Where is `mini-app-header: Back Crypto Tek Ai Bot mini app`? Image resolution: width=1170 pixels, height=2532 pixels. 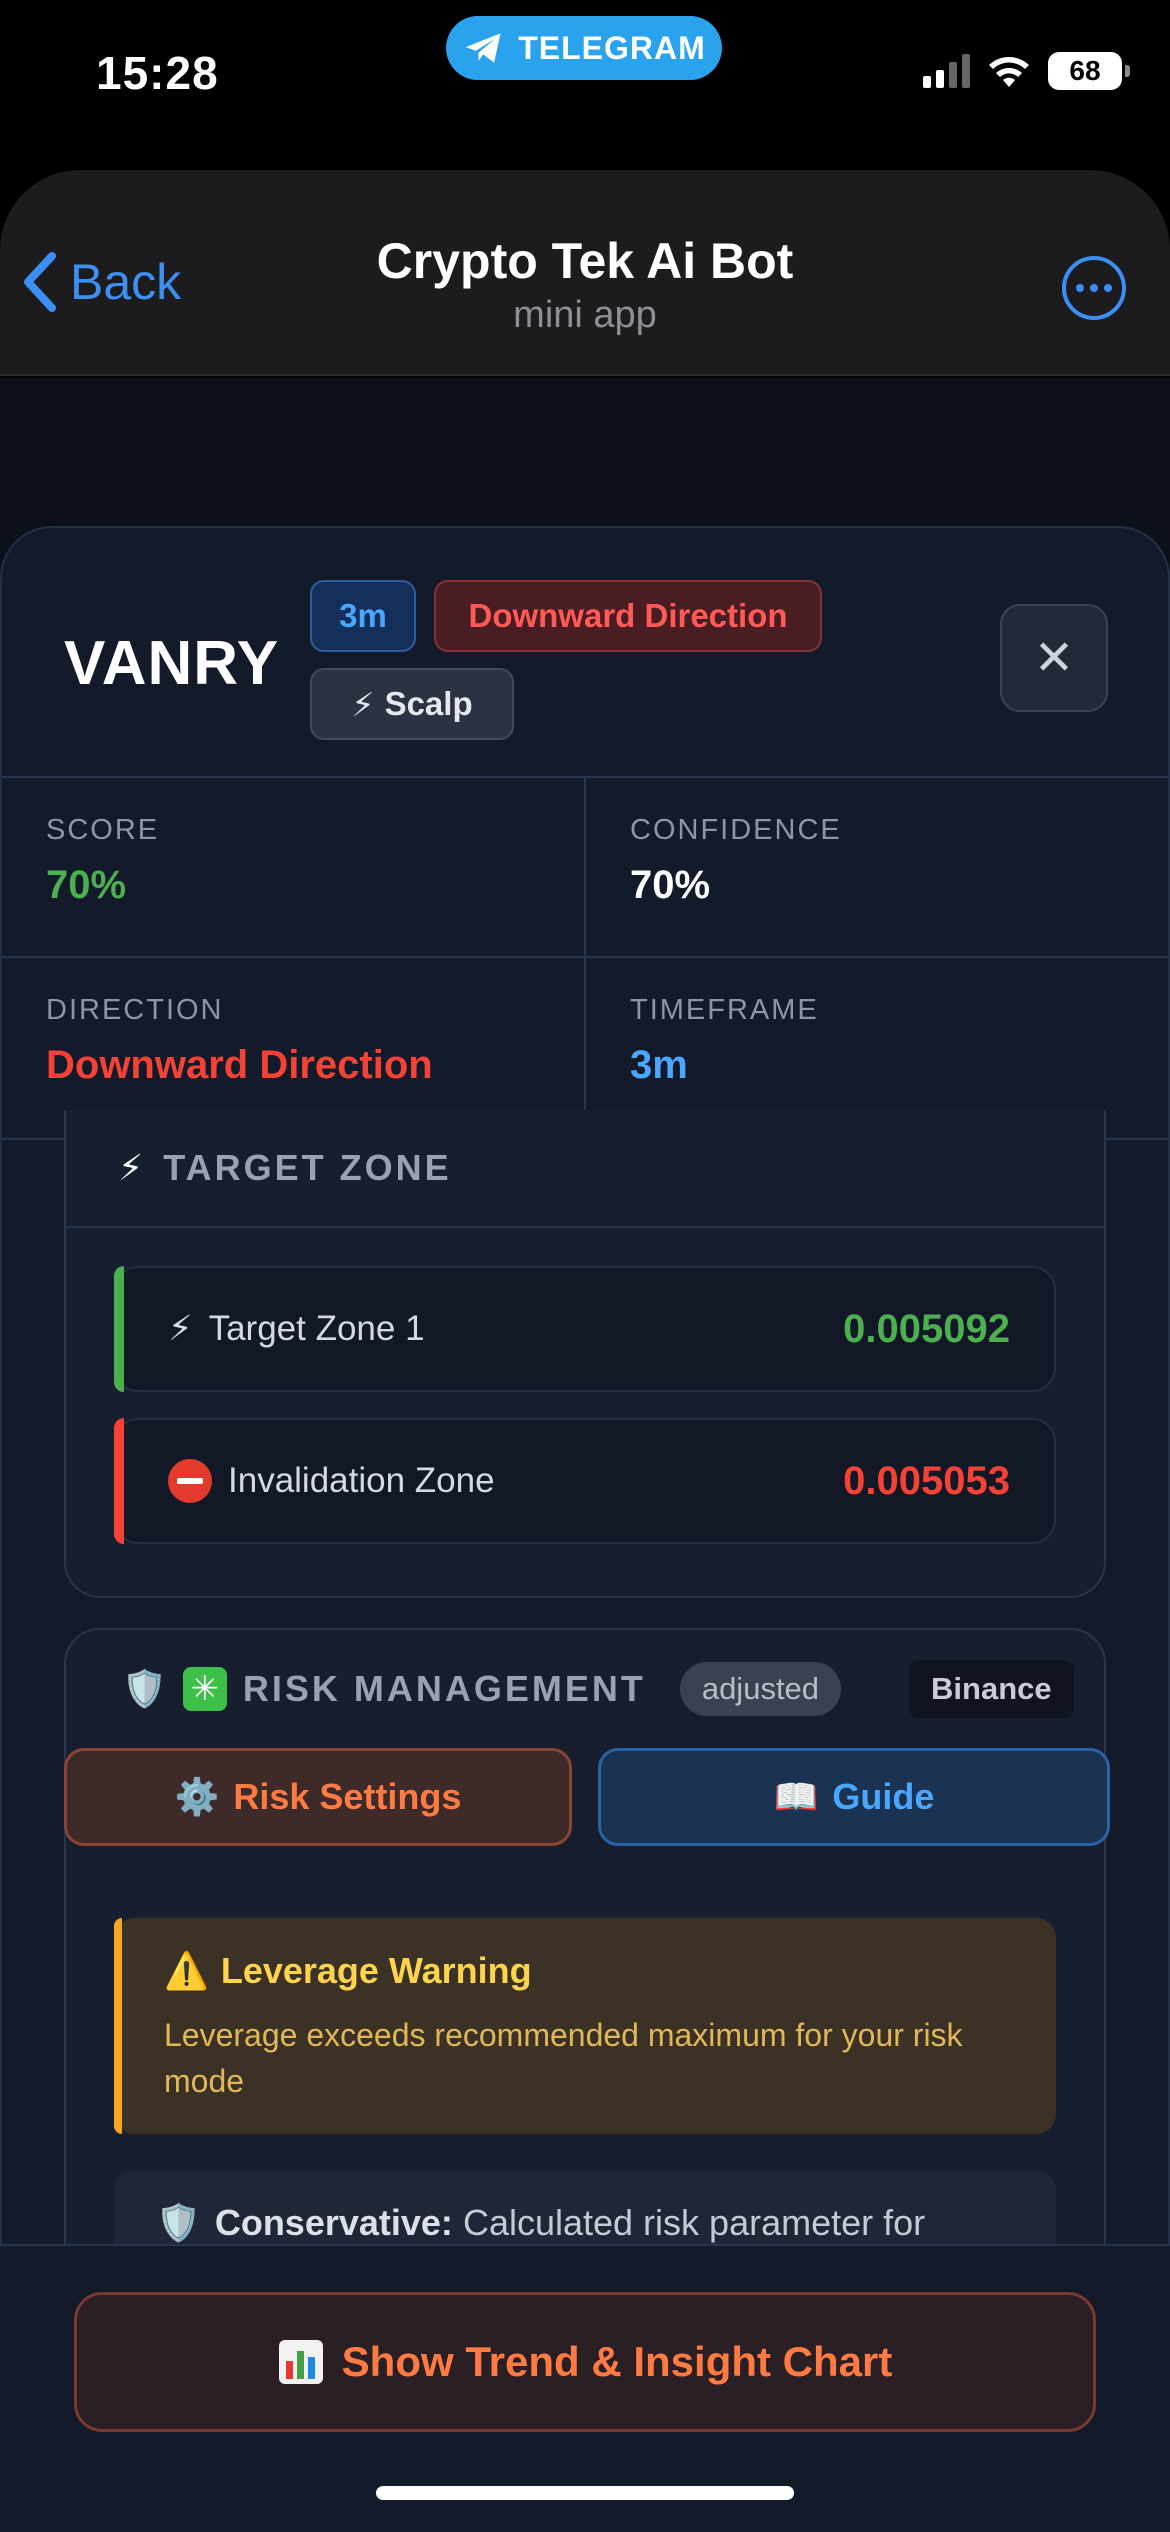 mini-app-header: Back Crypto Tek Ai Bot mini app is located at coordinates (585, 273).